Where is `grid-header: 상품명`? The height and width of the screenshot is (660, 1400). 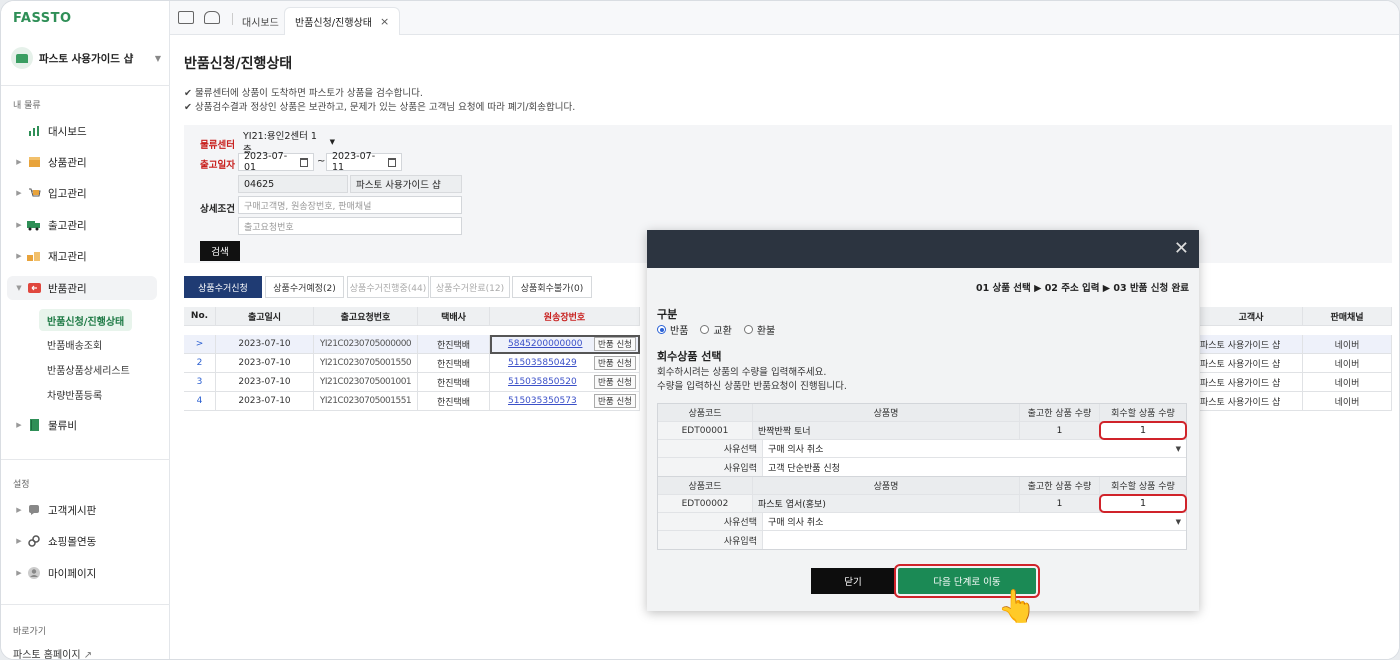 grid-header: 상품명 is located at coordinates (886, 485).